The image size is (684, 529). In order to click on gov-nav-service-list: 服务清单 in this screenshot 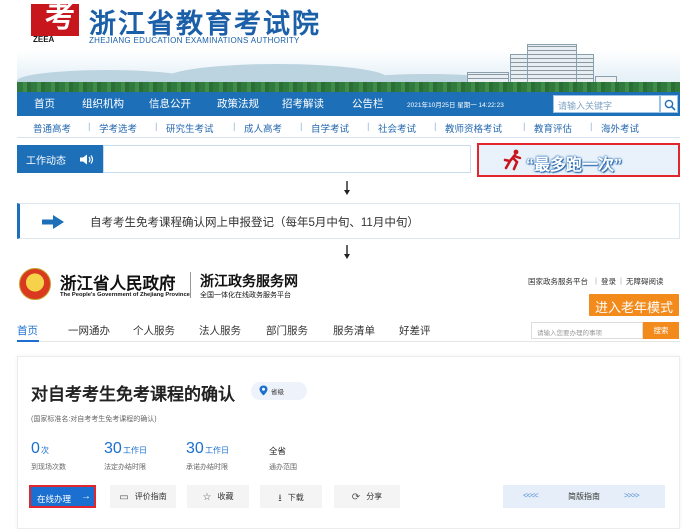, I will do `click(354, 330)`.